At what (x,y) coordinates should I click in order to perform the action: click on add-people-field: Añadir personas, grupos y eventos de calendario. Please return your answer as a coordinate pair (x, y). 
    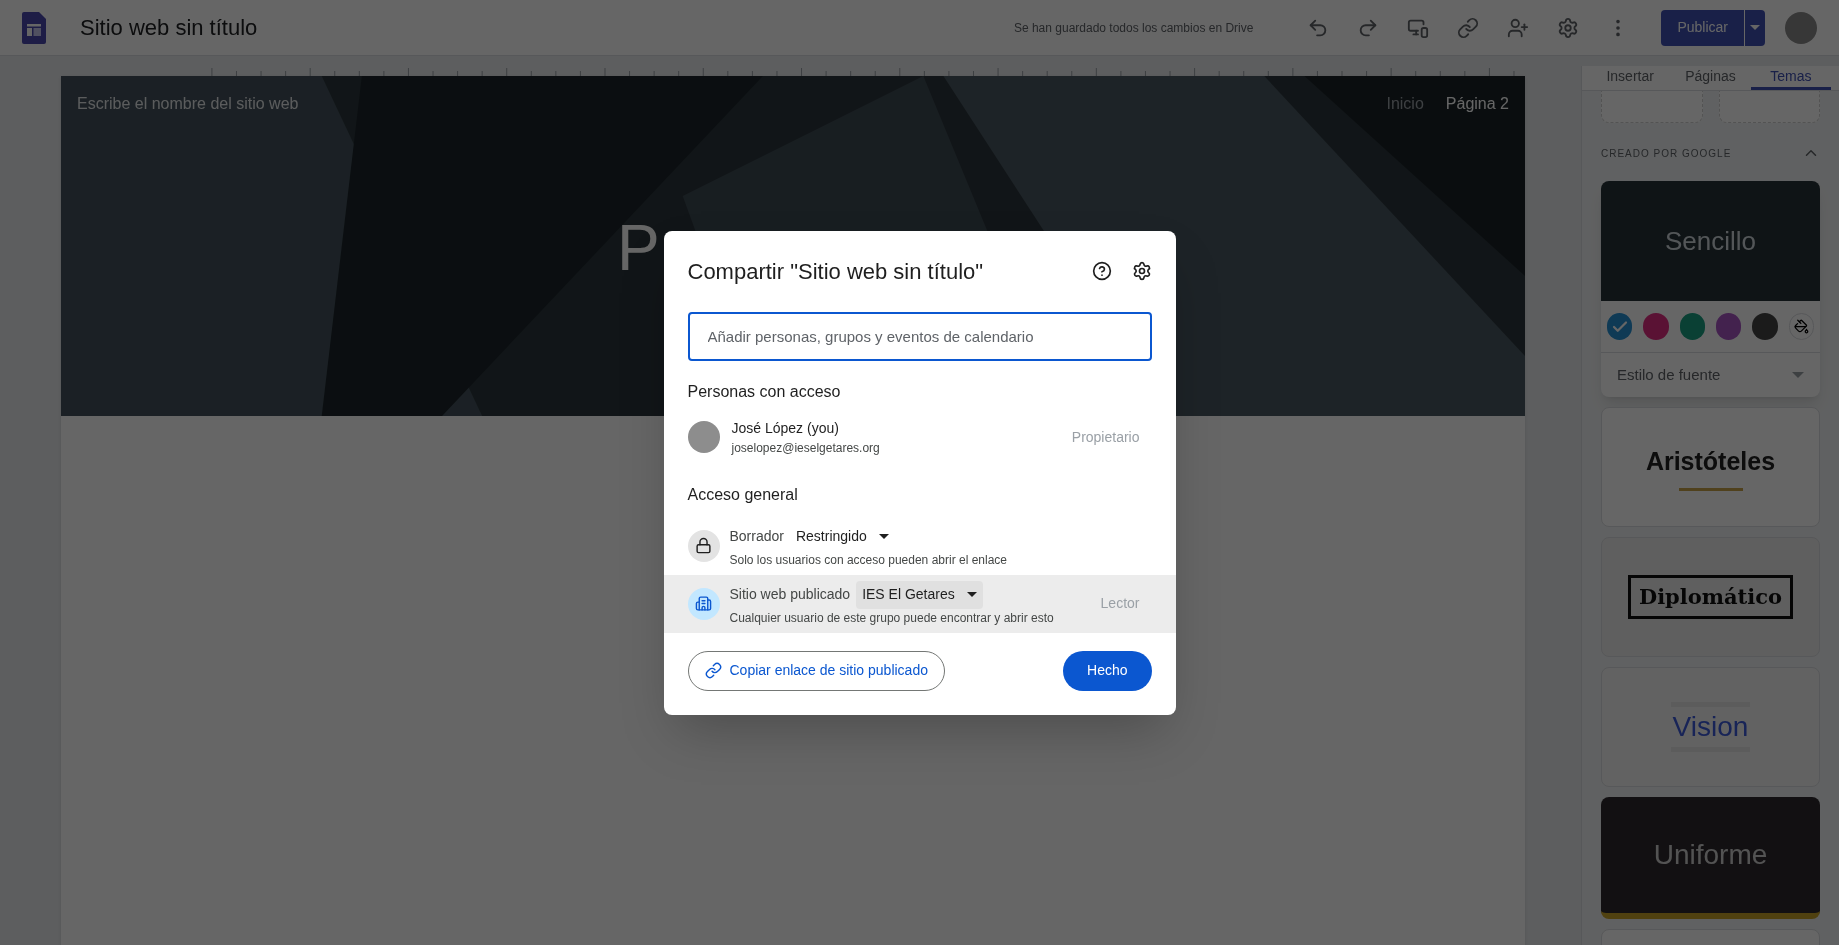
    Looking at the image, I should click on (919, 336).